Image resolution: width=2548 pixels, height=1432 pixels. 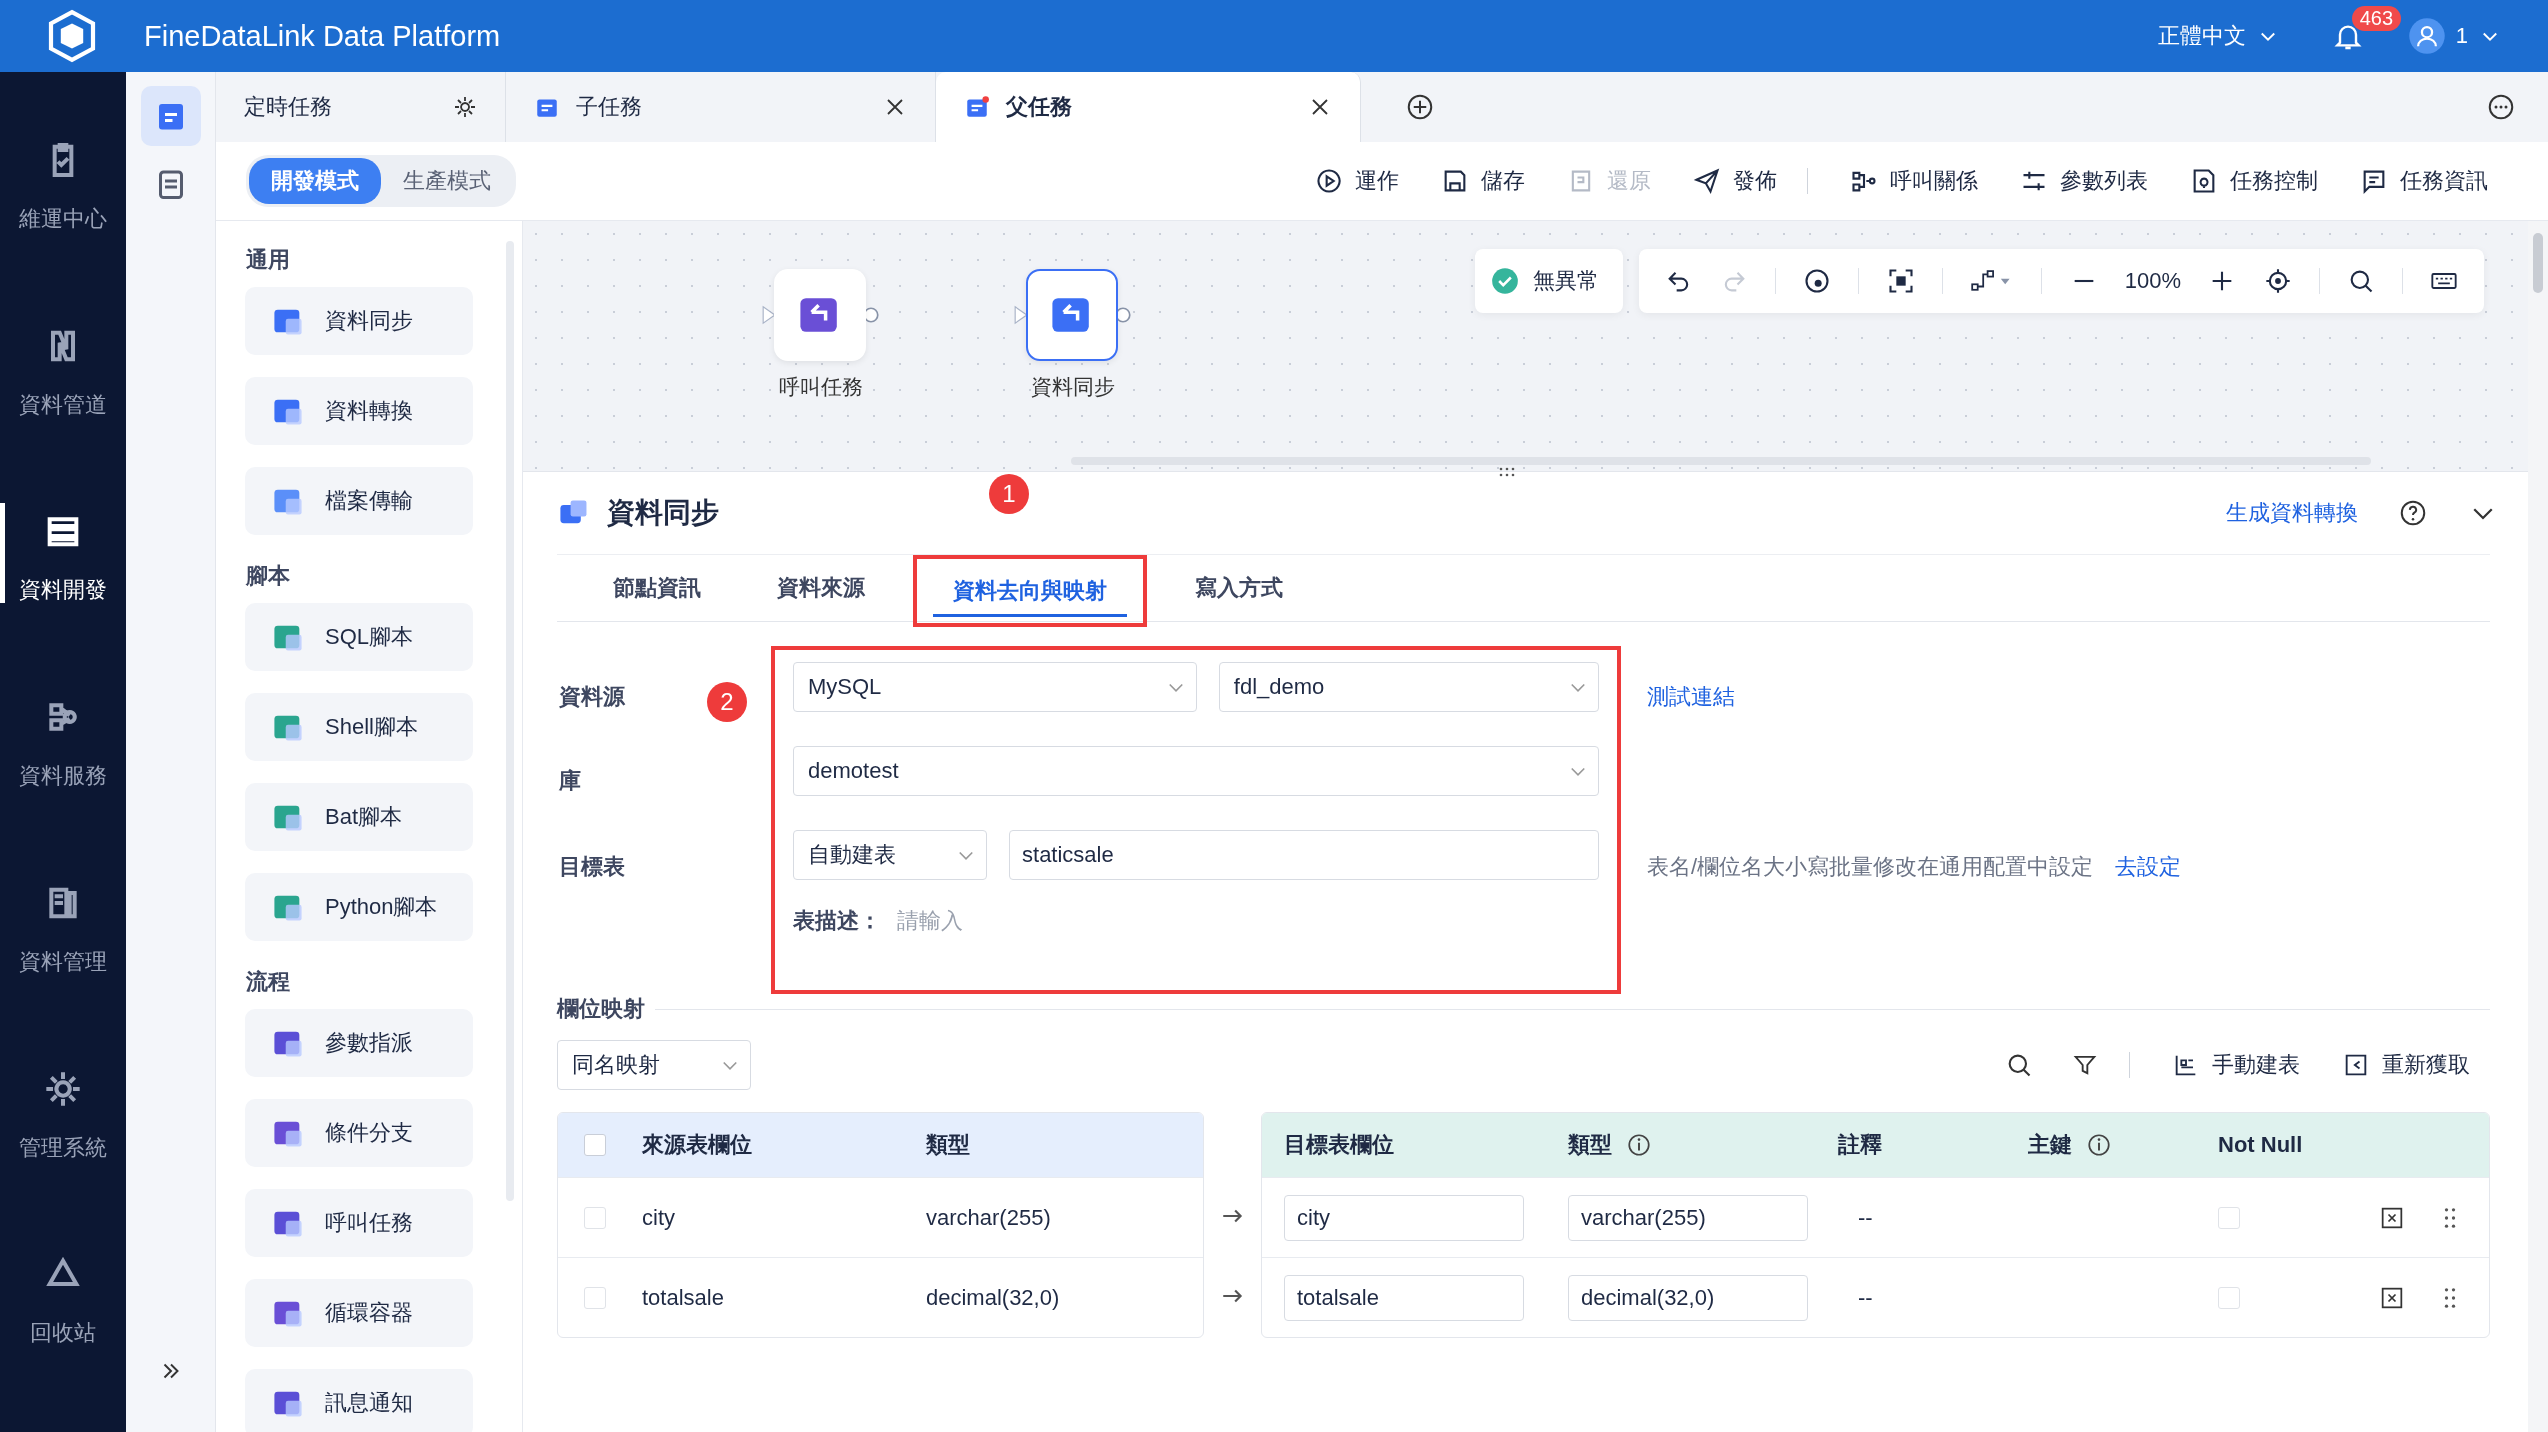 I want to click on column-header: 註釋, so click(x=1860, y=1145).